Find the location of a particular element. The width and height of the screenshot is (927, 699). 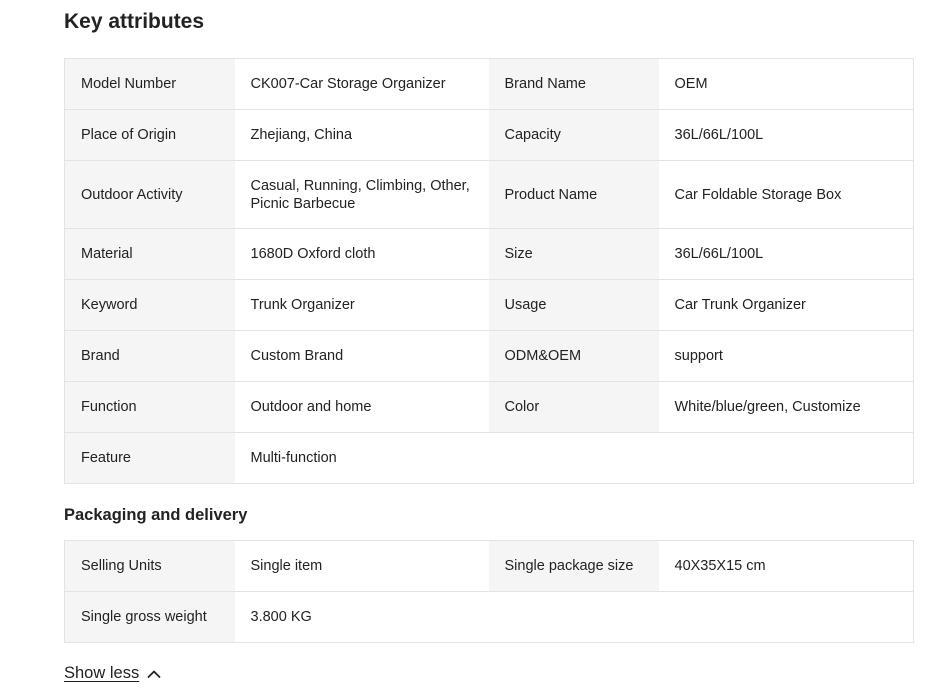

attribute-value: Trunk Organizer is located at coordinates (361, 305).